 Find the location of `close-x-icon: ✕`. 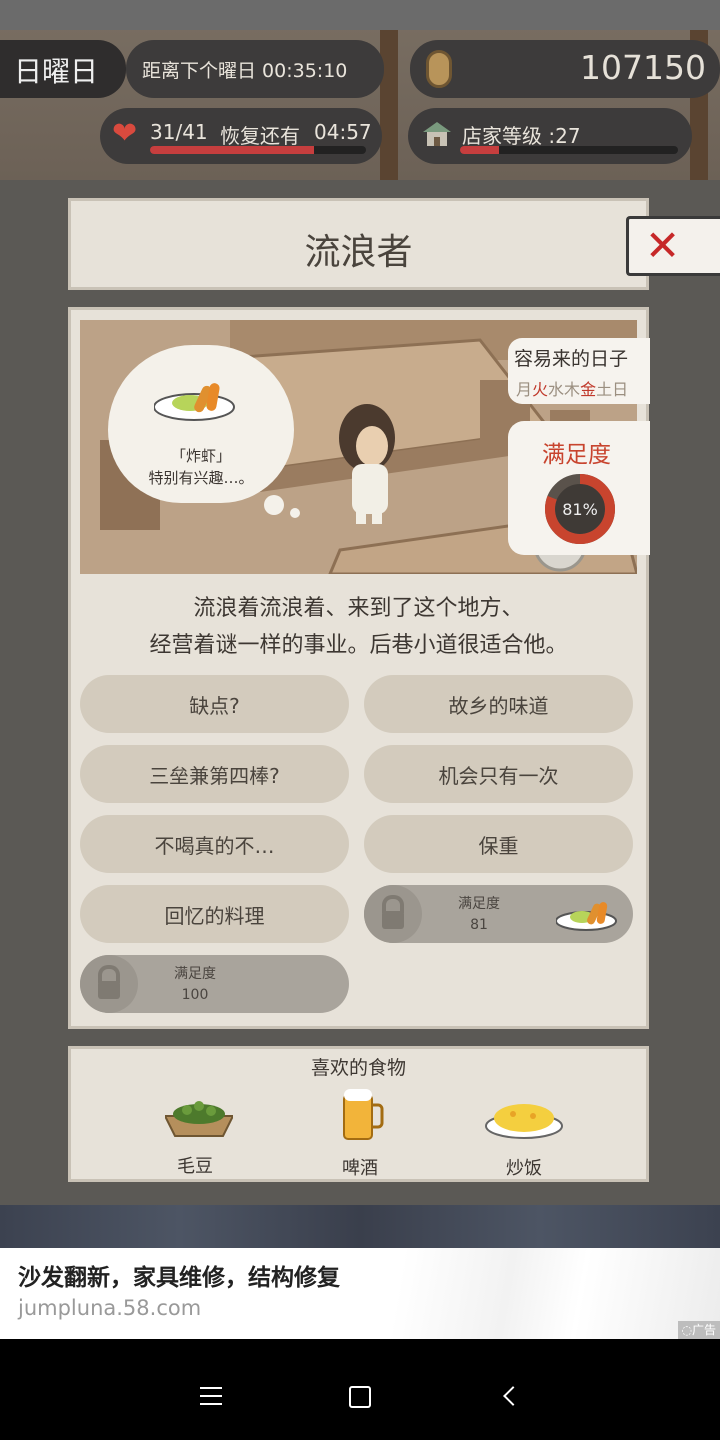

close-x-icon: ✕ is located at coordinates (663, 245).